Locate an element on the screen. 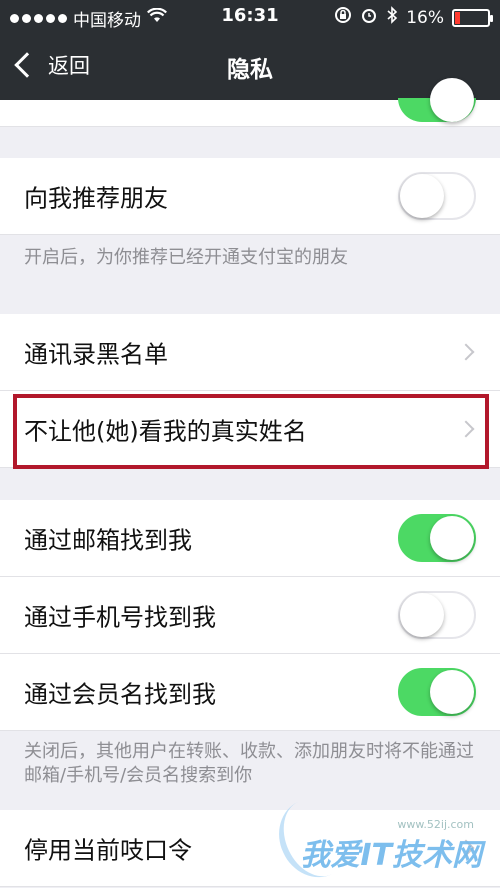 The width and height of the screenshot is (500, 888). status-right: 16% is located at coordinates (413, 17).